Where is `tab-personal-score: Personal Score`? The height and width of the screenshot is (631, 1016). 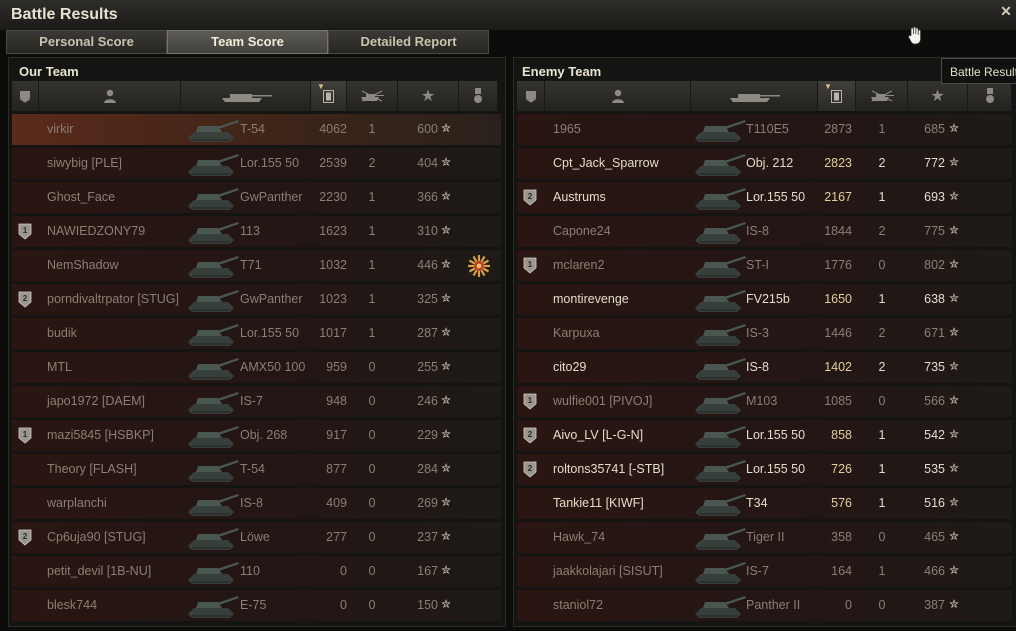
tab-personal-score: Personal Score is located at coordinates (86, 42).